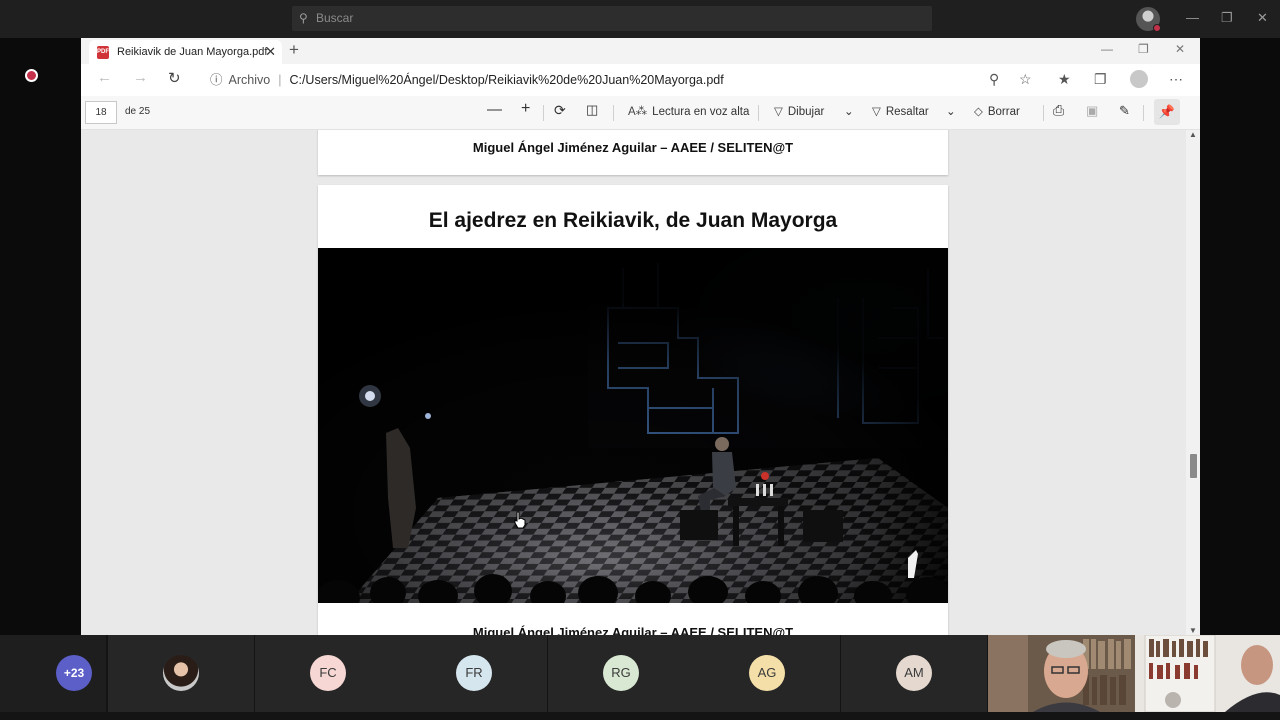 The width and height of the screenshot is (1280, 720). I want to click on rotate-icon: ⟳, so click(560, 110).